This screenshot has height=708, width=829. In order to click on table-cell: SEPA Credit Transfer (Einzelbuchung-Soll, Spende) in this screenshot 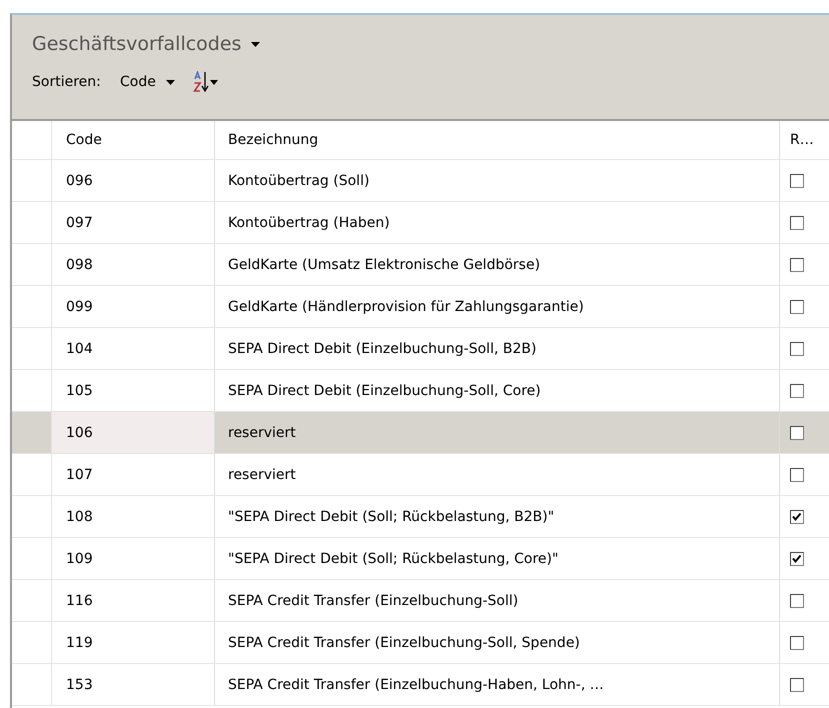, I will do `click(497, 642)`.